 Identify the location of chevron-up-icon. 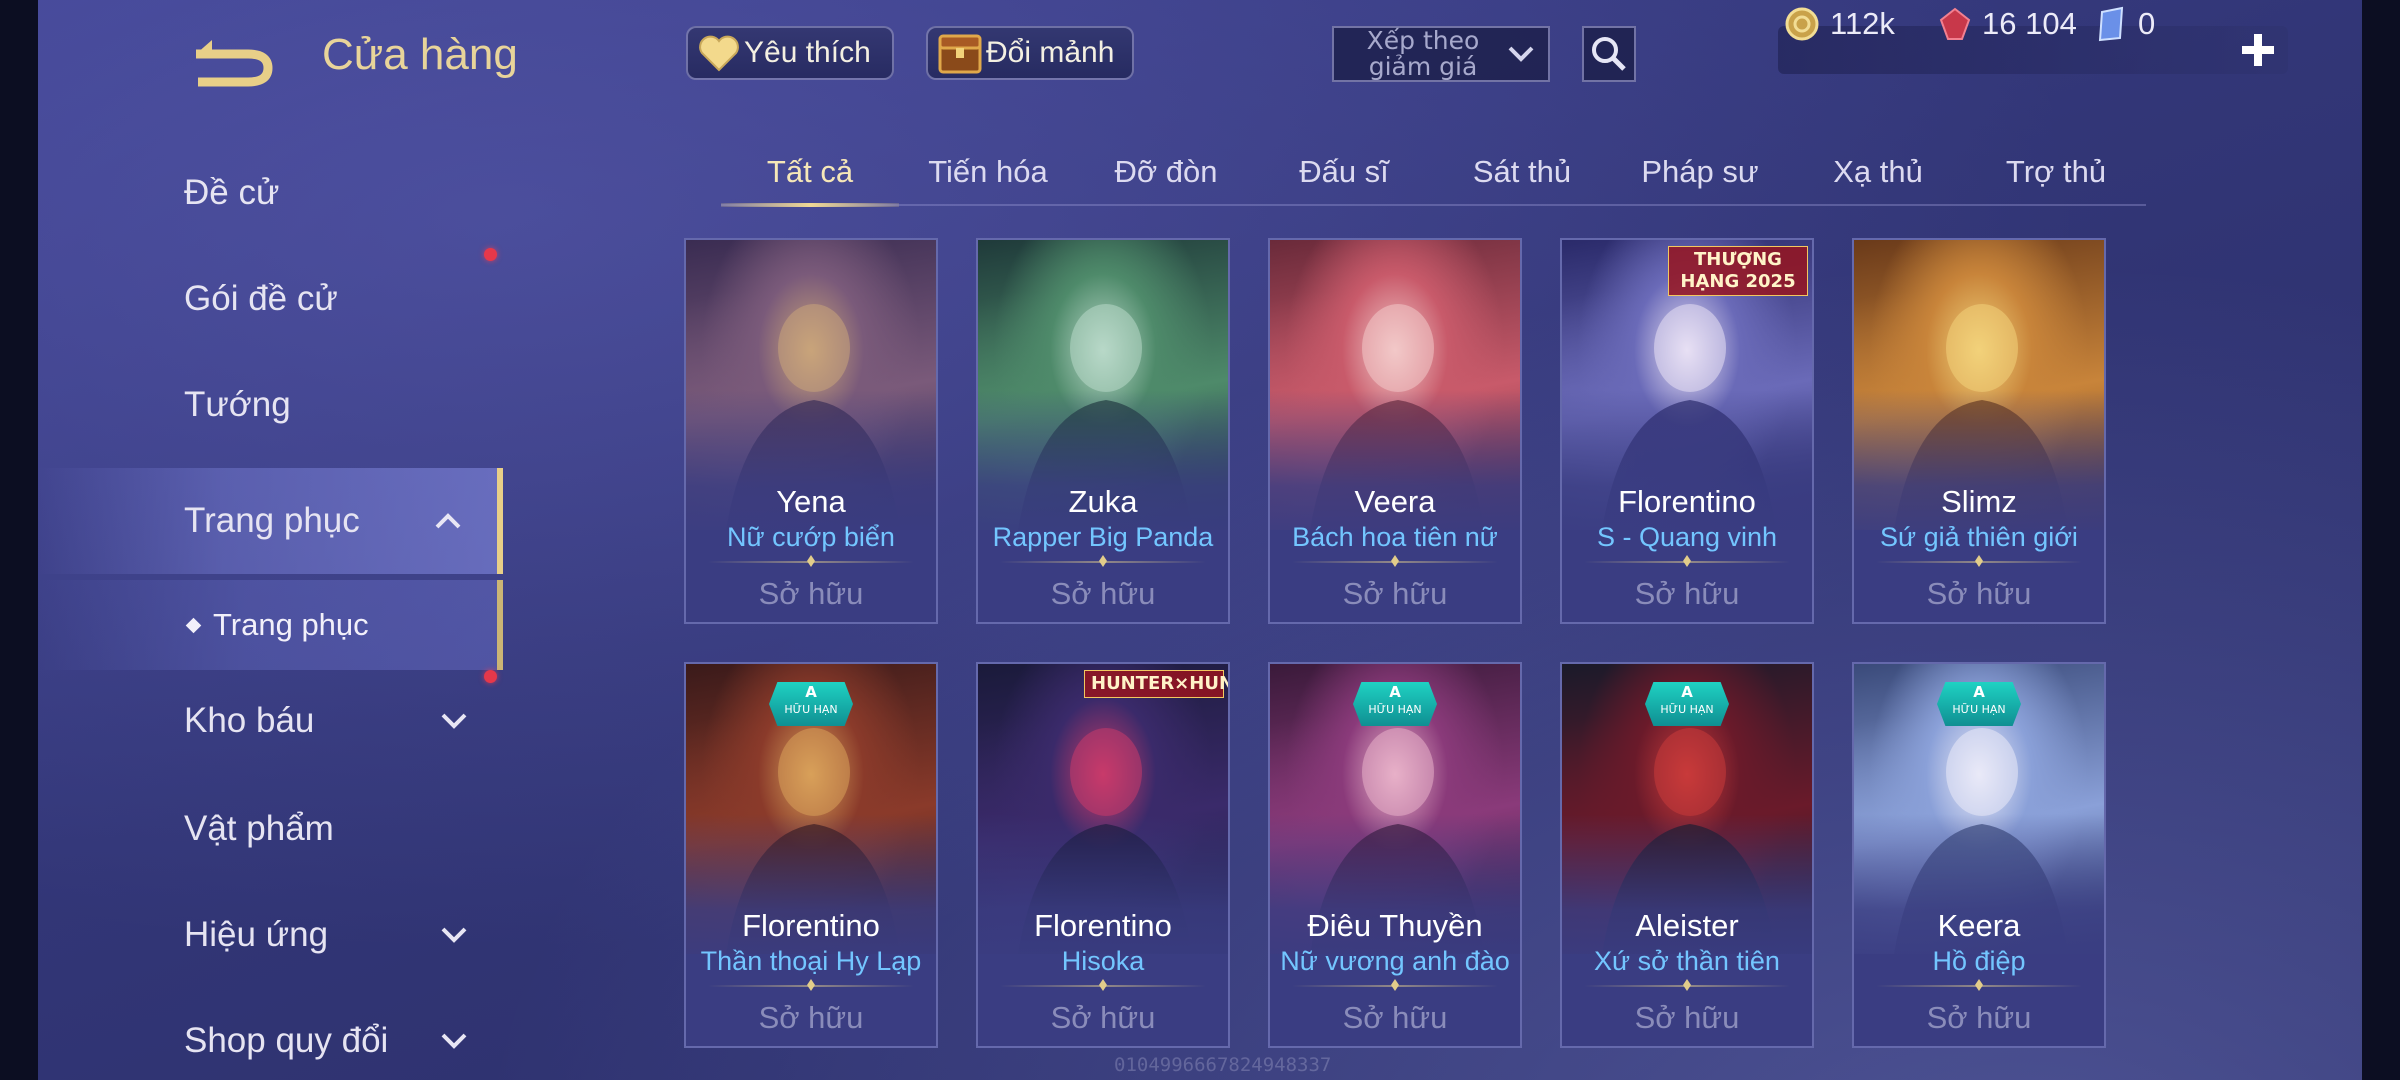
(448, 521).